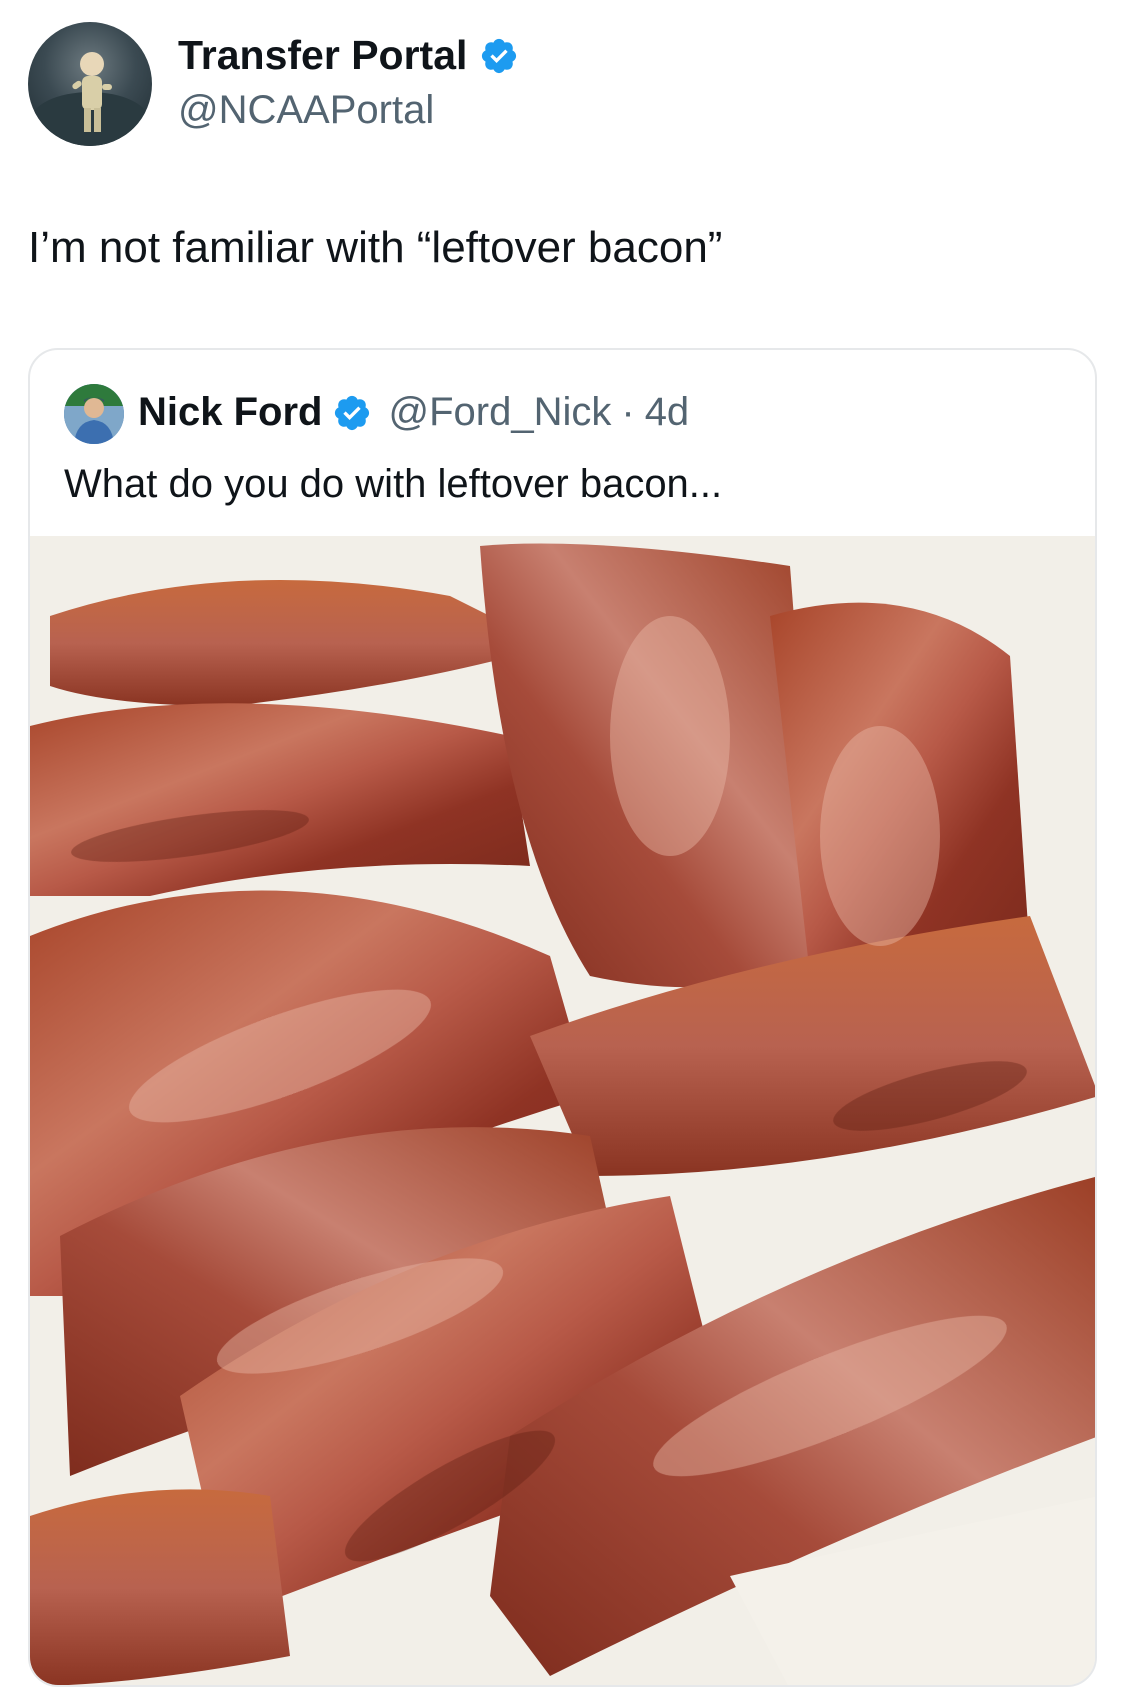  I want to click on quoted-timestamp: 4d, so click(667, 412).